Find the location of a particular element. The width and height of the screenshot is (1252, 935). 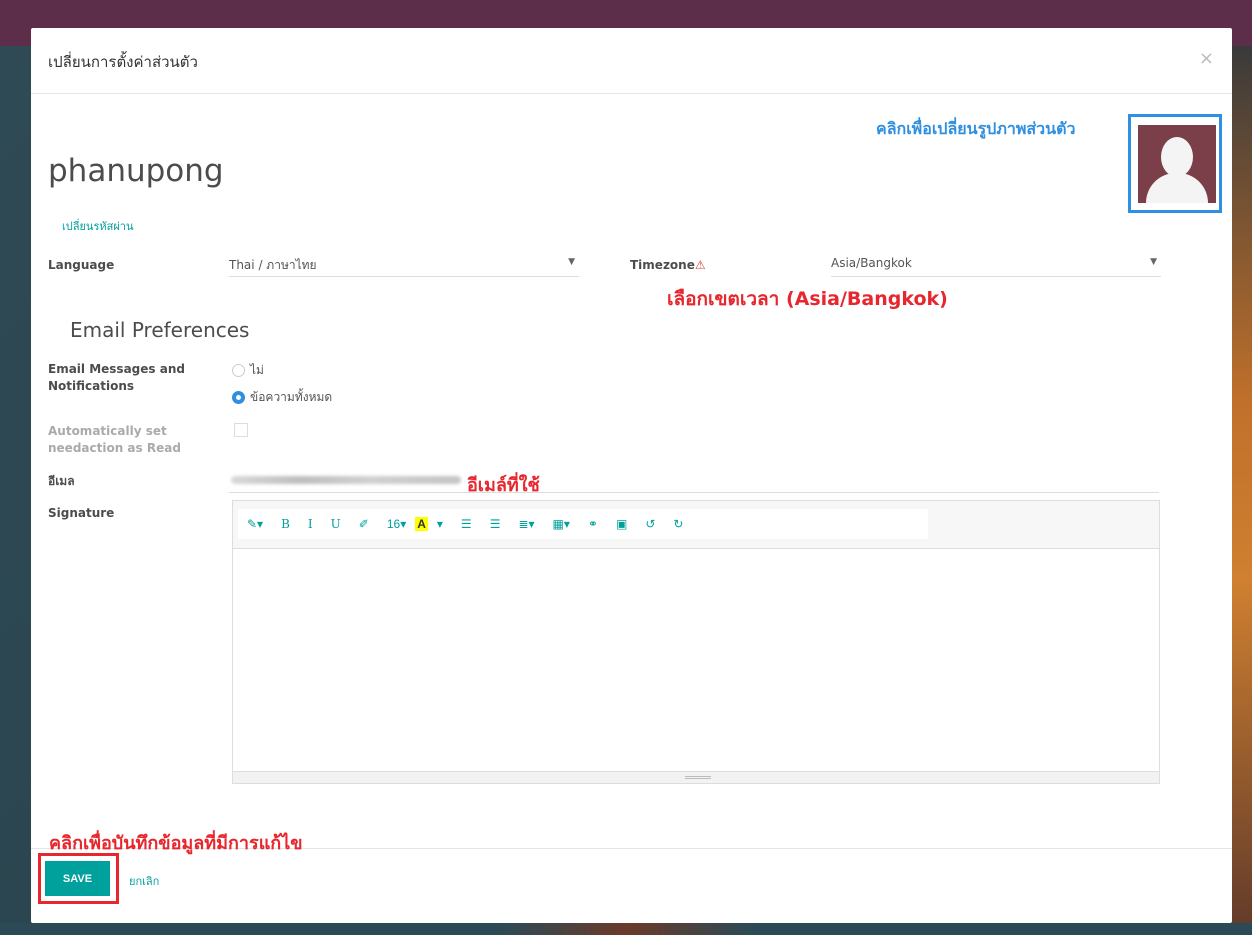

cancel-button: ยกเลิก is located at coordinates (144, 881).